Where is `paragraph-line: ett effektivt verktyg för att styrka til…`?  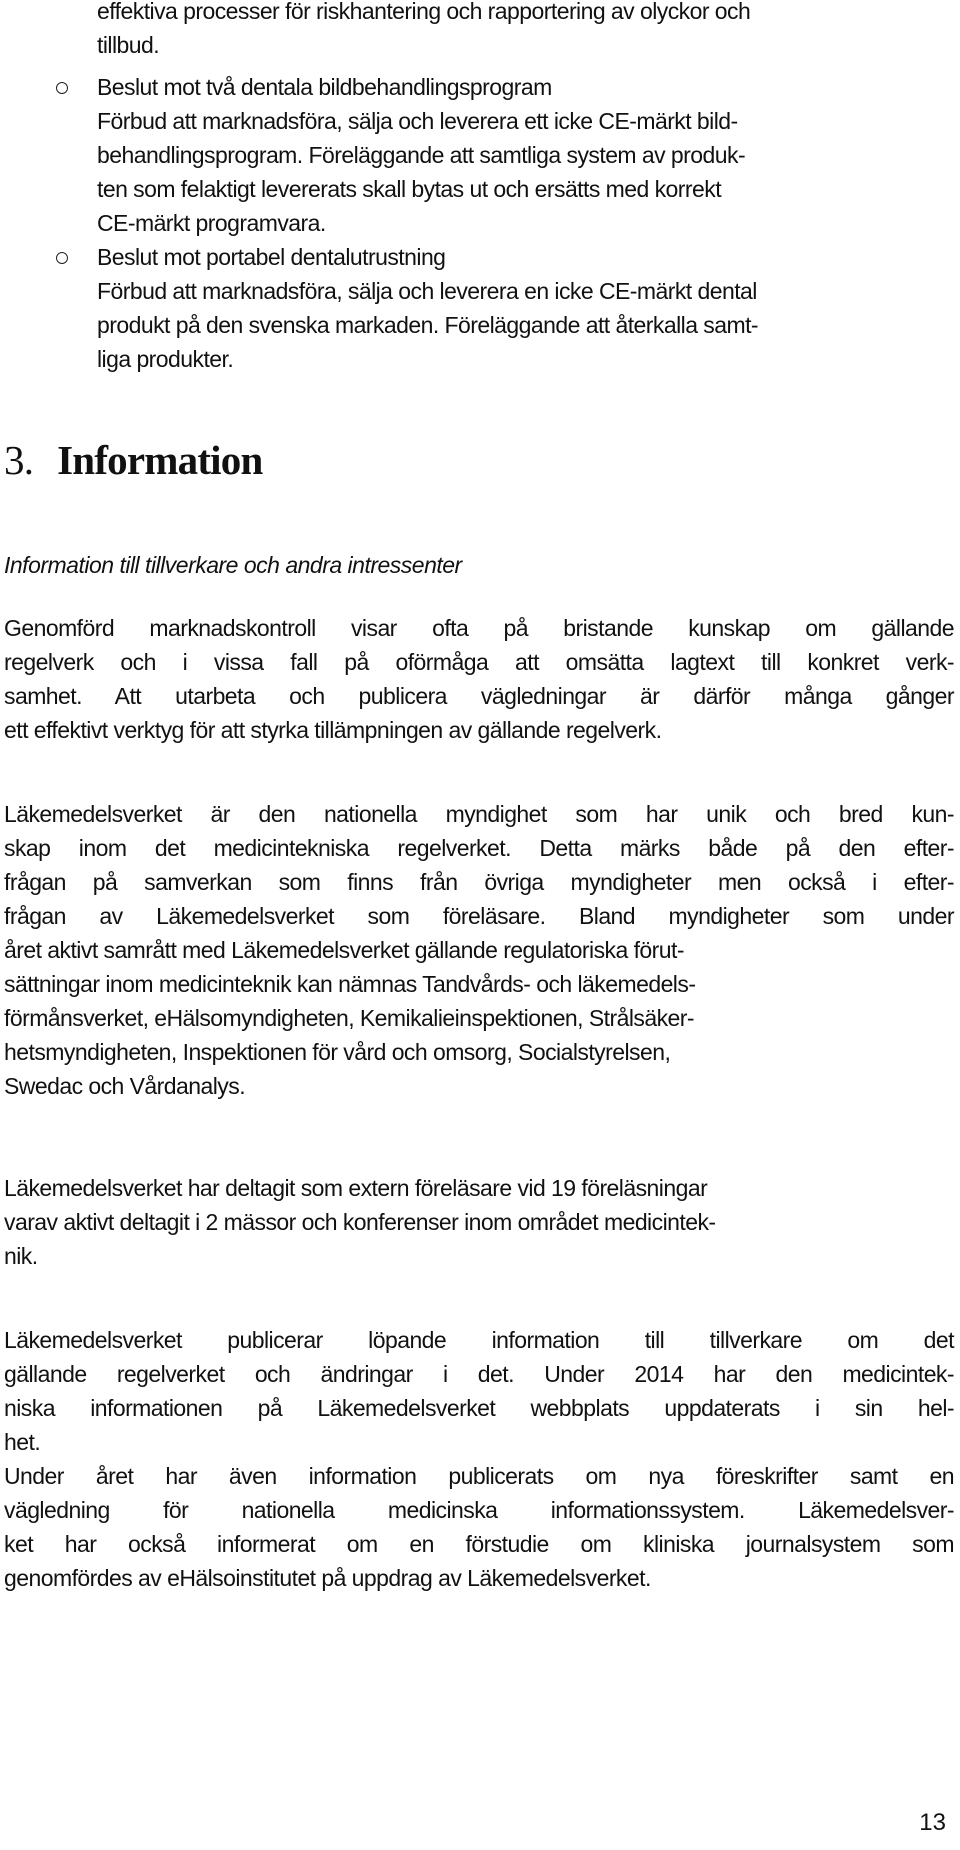 paragraph-line: ett effektivt verktyg för att styrka til… is located at coordinates (333, 730).